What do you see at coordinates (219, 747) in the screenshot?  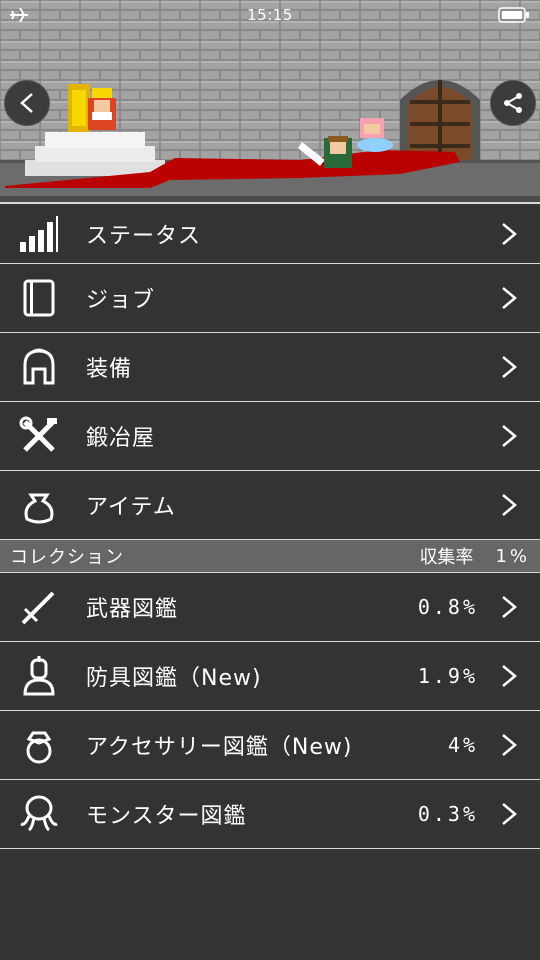 I see `collection-item-label: アクセサリー図鑑（New)` at bounding box center [219, 747].